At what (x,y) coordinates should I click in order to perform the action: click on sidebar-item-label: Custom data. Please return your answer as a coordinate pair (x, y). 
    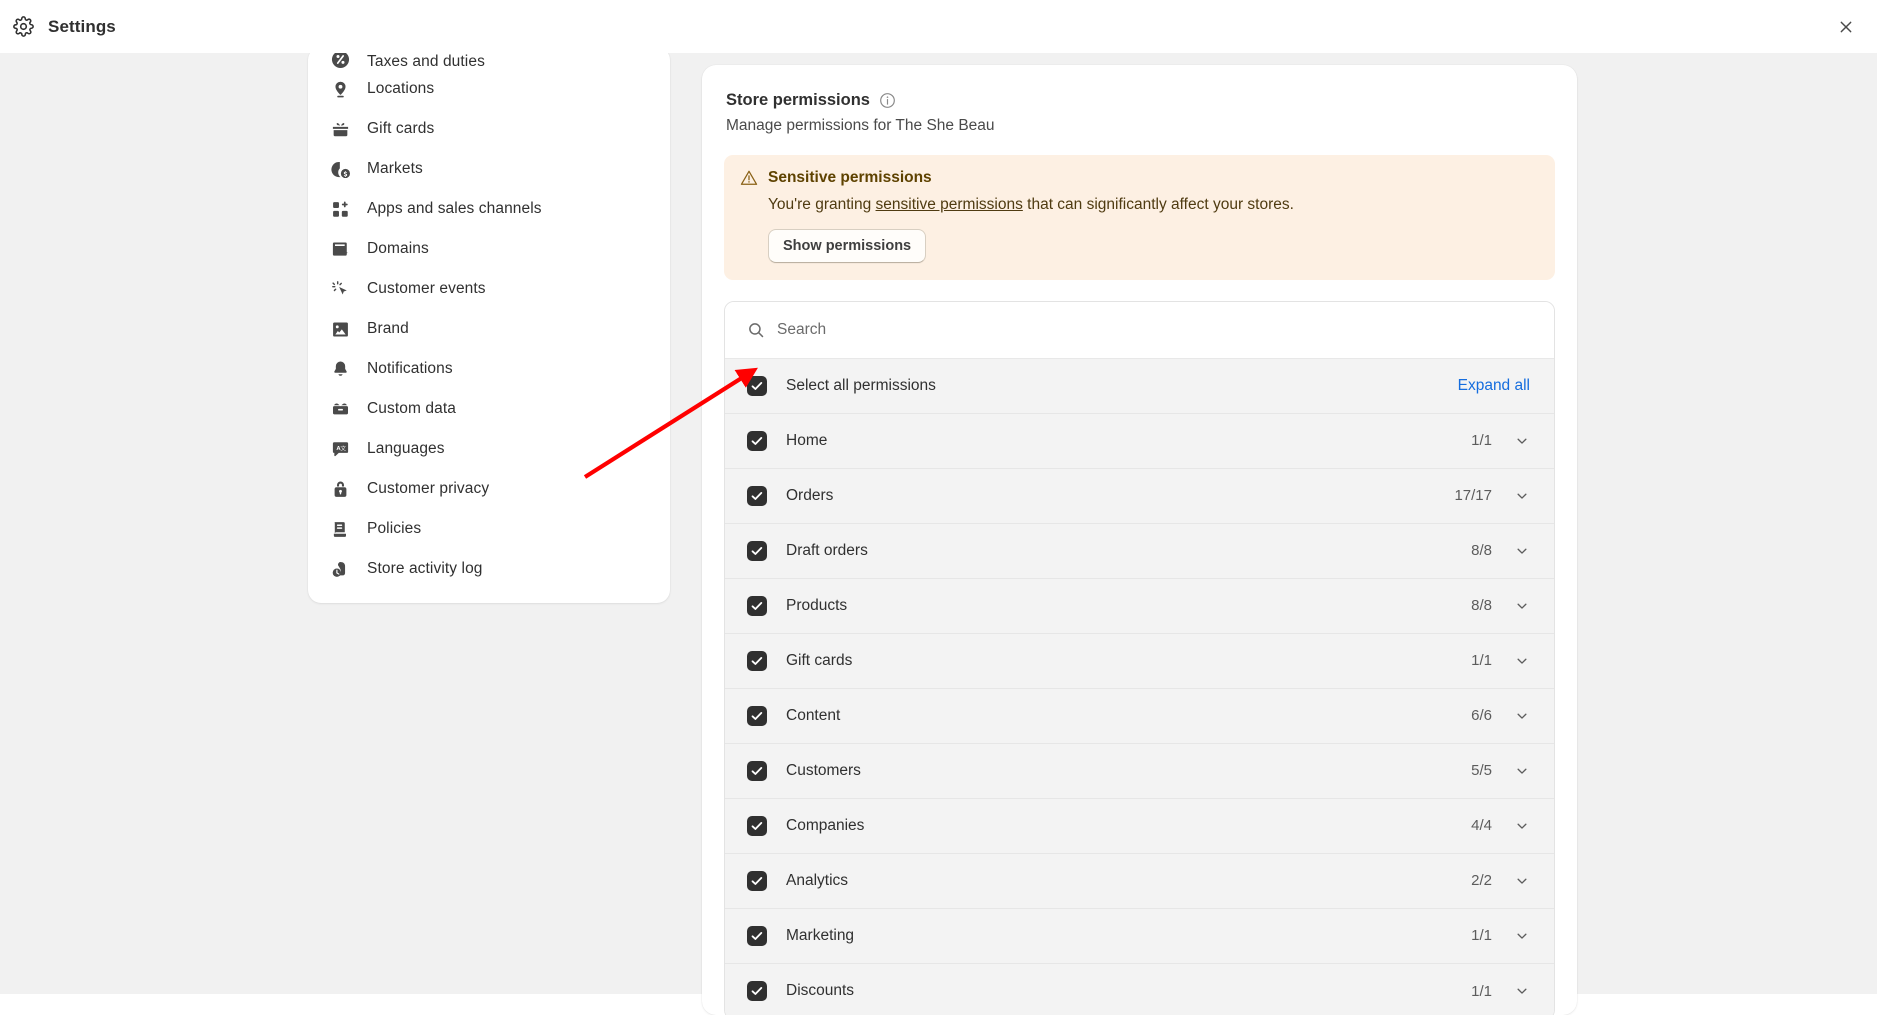
    Looking at the image, I should click on (411, 409).